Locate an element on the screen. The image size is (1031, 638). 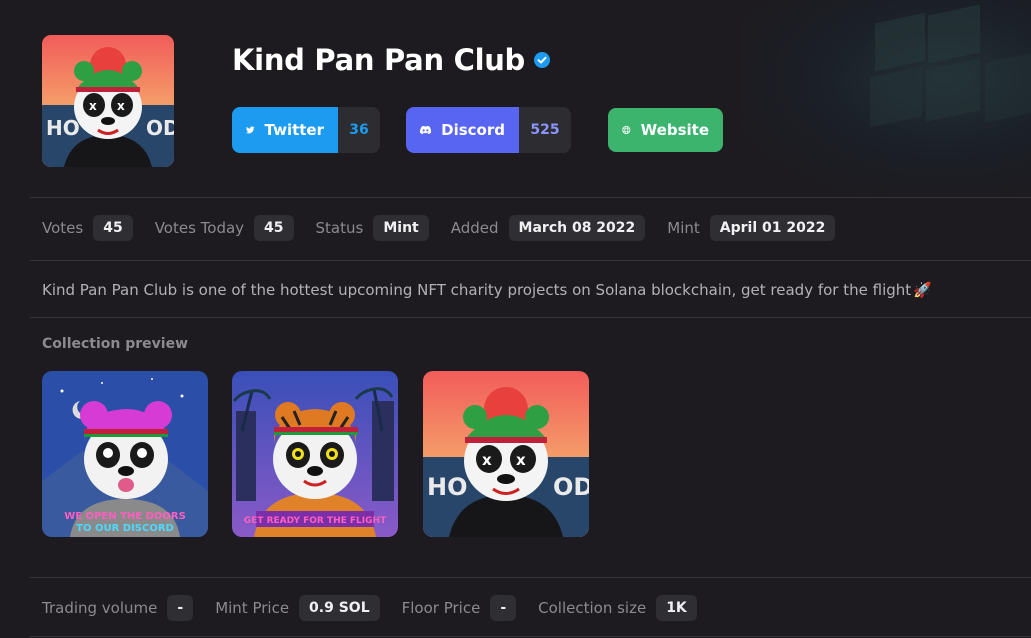
discord-label: Discord is located at coordinates (473, 130).